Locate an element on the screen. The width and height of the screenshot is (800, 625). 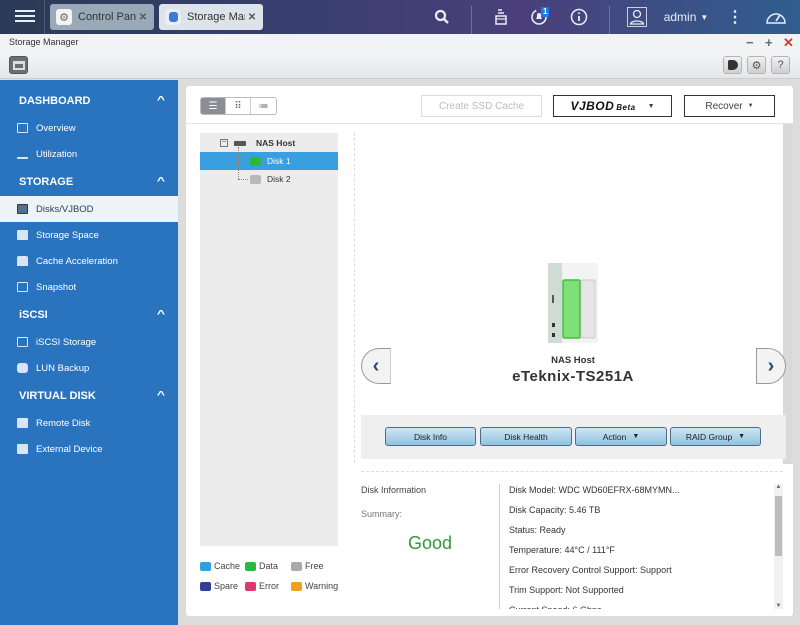
sidebar-item-label: Remote Disk is located at coordinates (63, 423).